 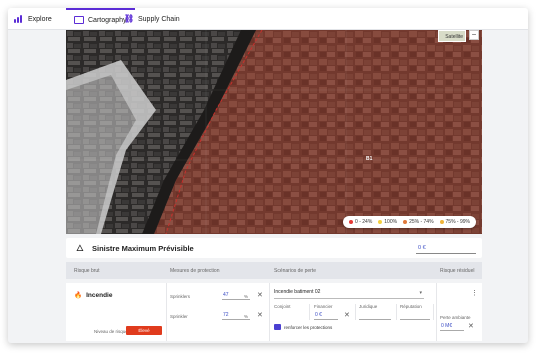 I want to click on scenario-select: Incendie batiment 02 ▾, so click(x=349, y=294).